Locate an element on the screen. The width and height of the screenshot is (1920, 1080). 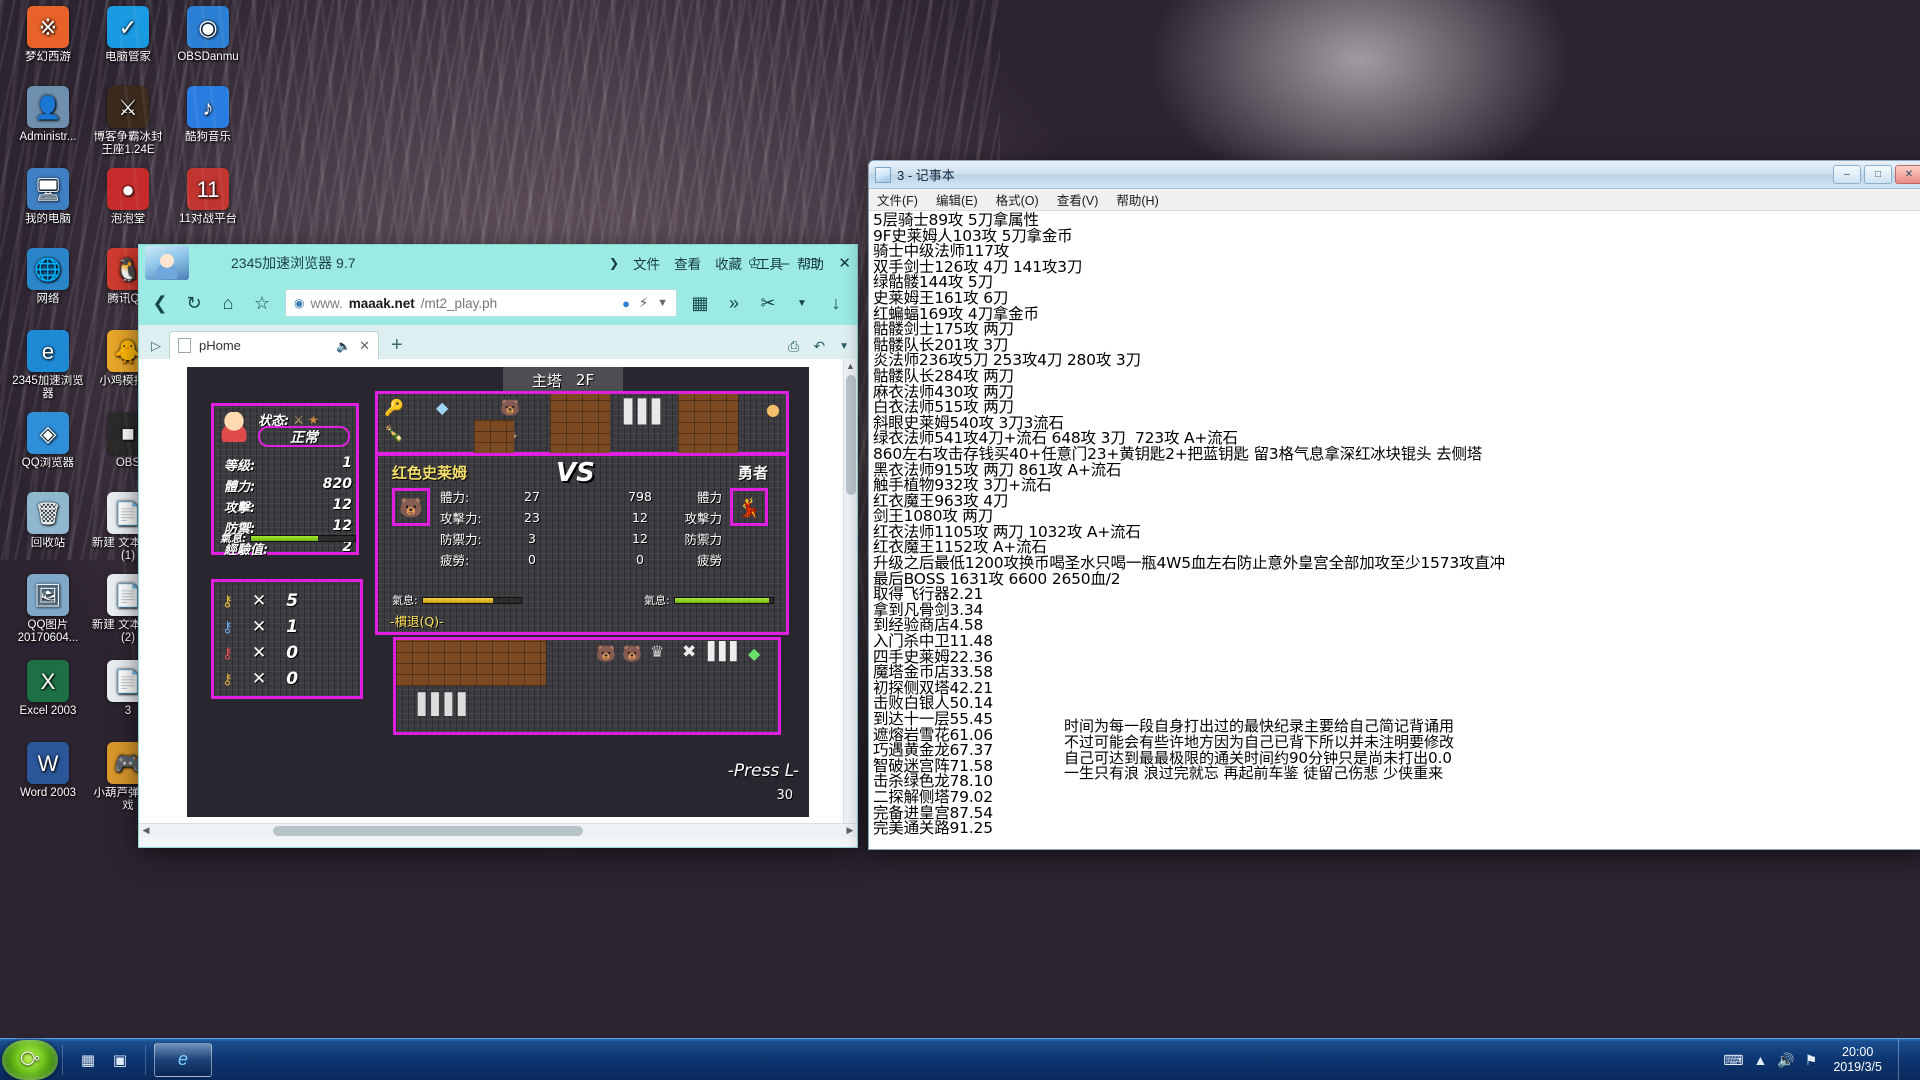
grid-icon: ▦ is located at coordinates (88, 1060).